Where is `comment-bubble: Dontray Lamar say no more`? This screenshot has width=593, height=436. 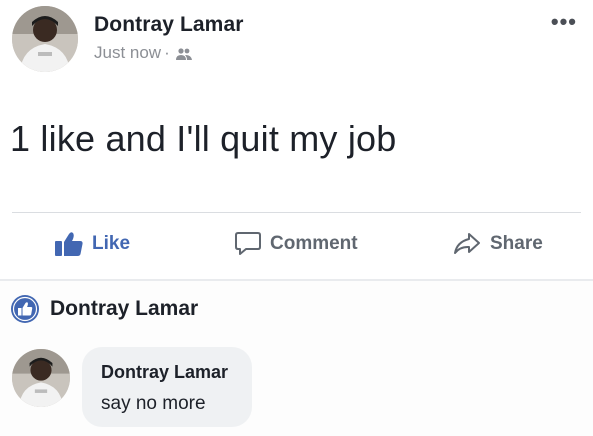 comment-bubble: Dontray Lamar say no more is located at coordinates (167, 387).